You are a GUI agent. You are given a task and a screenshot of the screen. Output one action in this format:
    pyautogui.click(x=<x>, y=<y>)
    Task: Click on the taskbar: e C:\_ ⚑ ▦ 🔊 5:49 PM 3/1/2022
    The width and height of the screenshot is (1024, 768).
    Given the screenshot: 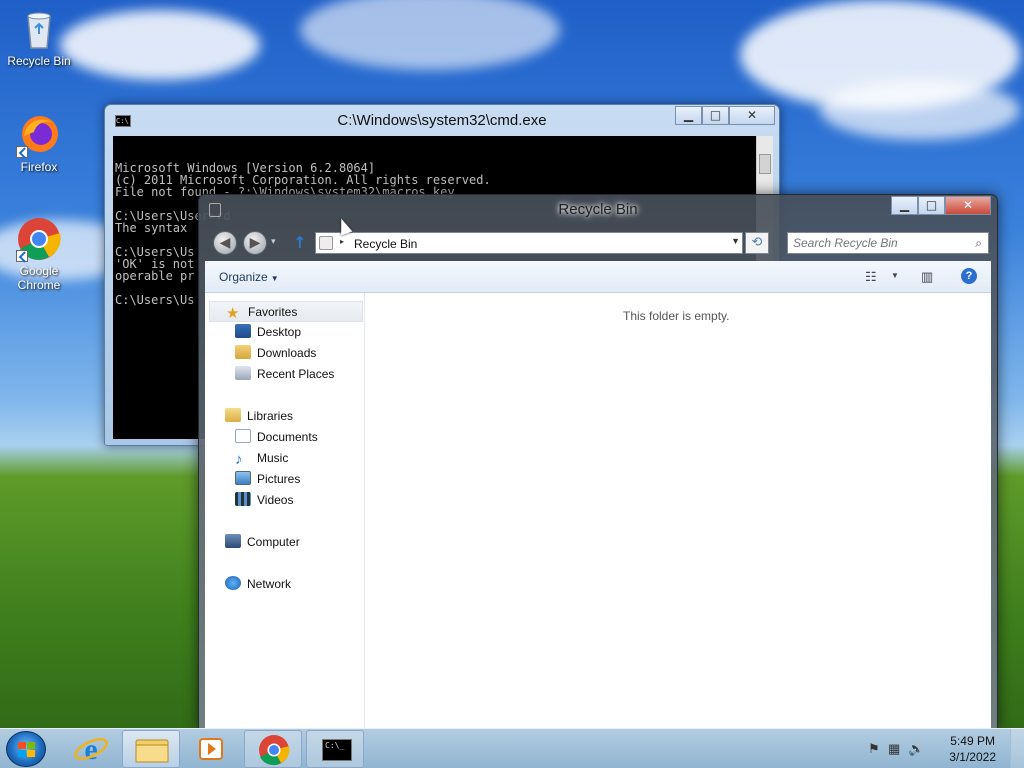 What is the action you would take?
    pyautogui.click(x=512, y=748)
    